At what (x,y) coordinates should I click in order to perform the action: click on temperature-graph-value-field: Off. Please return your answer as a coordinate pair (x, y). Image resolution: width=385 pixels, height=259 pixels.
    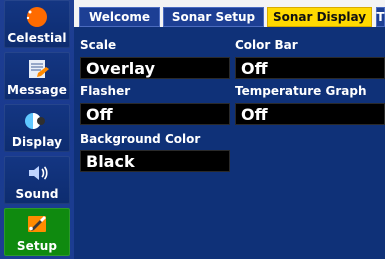
    Looking at the image, I should click on (310, 114).